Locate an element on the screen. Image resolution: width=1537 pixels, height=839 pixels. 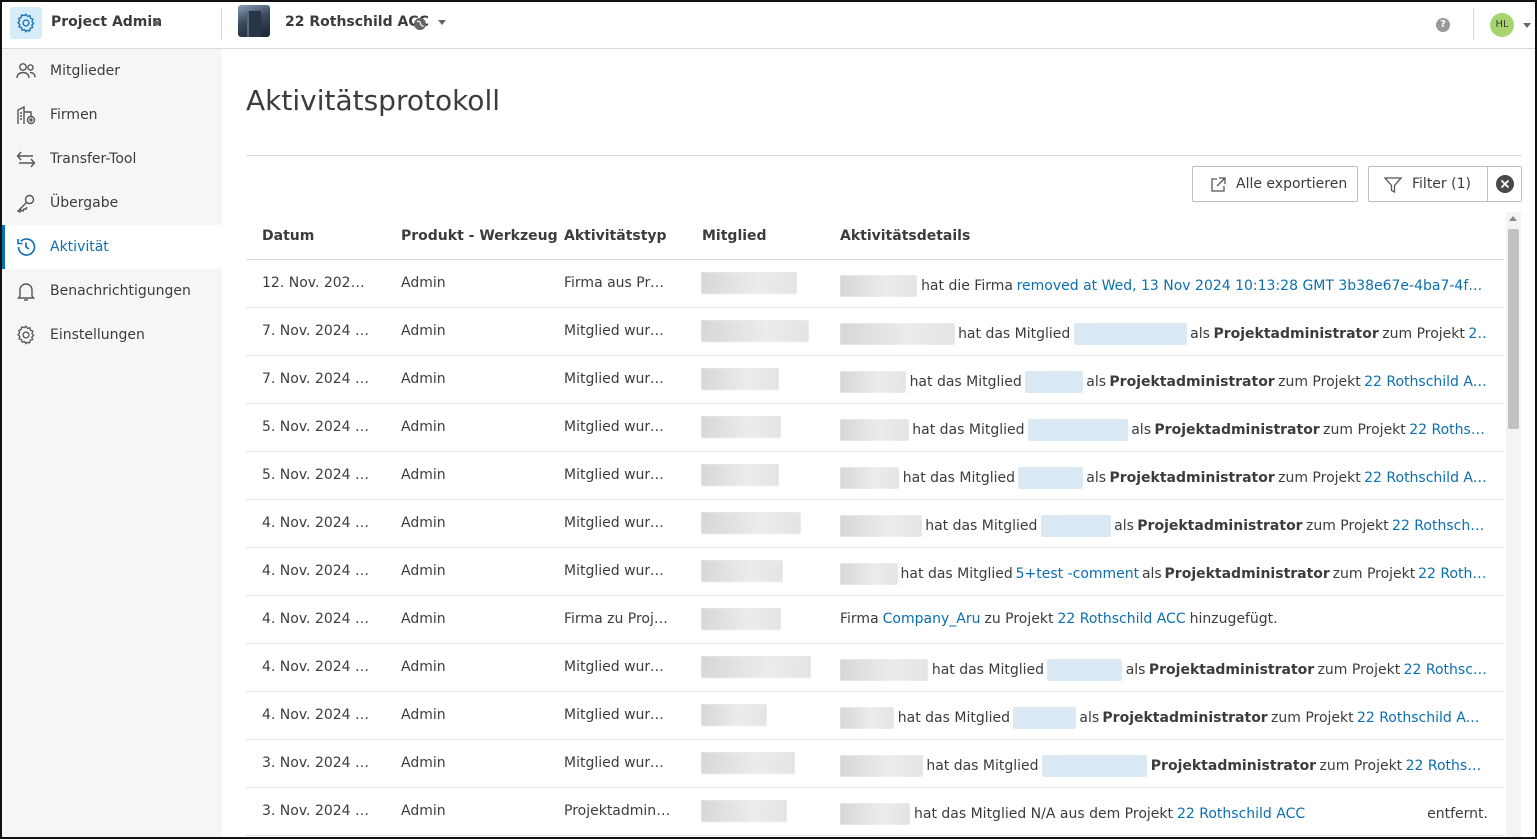
sidebar-item-label: Mitglieder is located at coordinates (85, 71).